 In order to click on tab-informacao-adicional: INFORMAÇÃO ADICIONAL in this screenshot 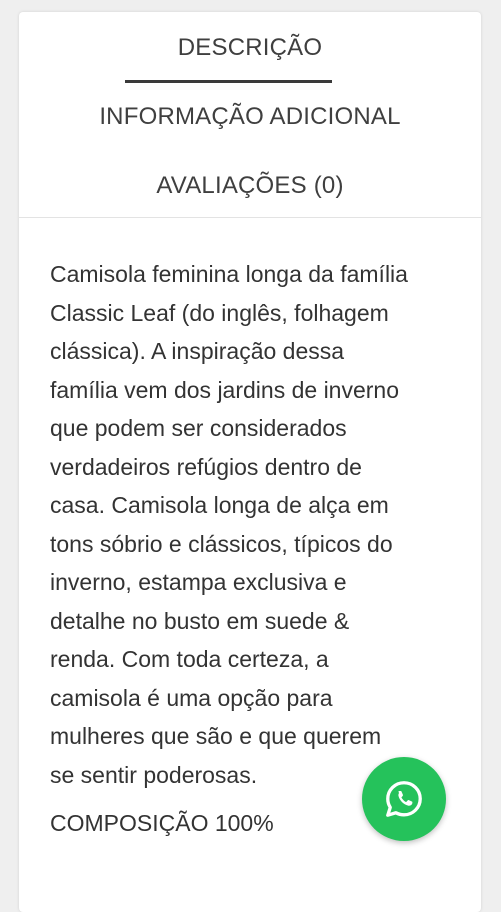, I will do `click(250, 117)`.